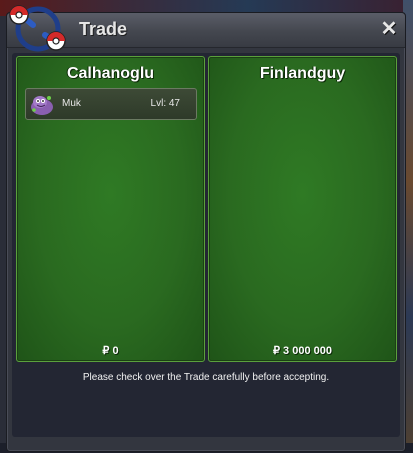  I want to click on pokeball-logo-icon, so click(37, 28).